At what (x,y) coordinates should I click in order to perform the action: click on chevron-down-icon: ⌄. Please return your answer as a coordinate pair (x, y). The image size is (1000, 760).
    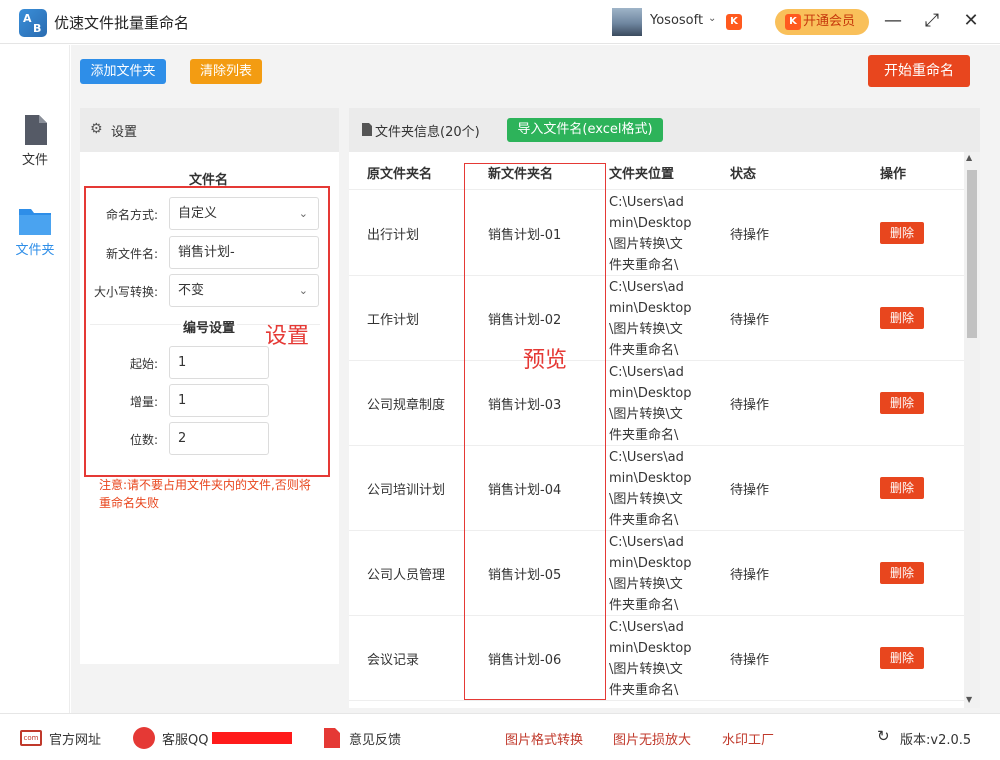
    Looking at the image, I should click on (712, 18).